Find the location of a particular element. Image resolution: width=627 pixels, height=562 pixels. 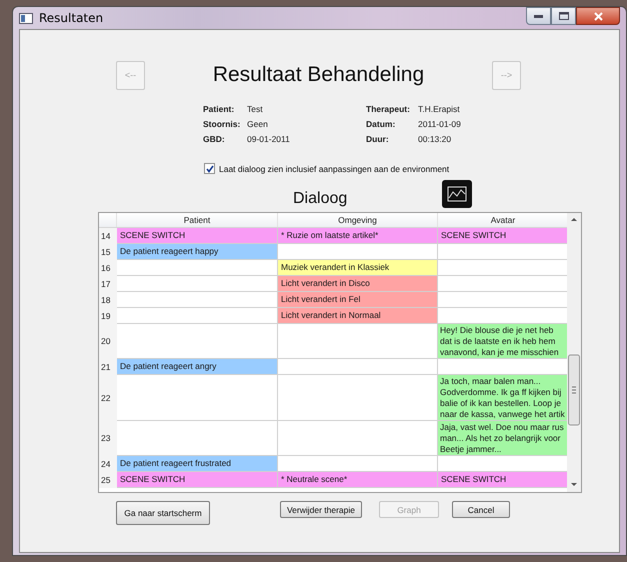

row-number: 20 is located at coordinates (108, 341).